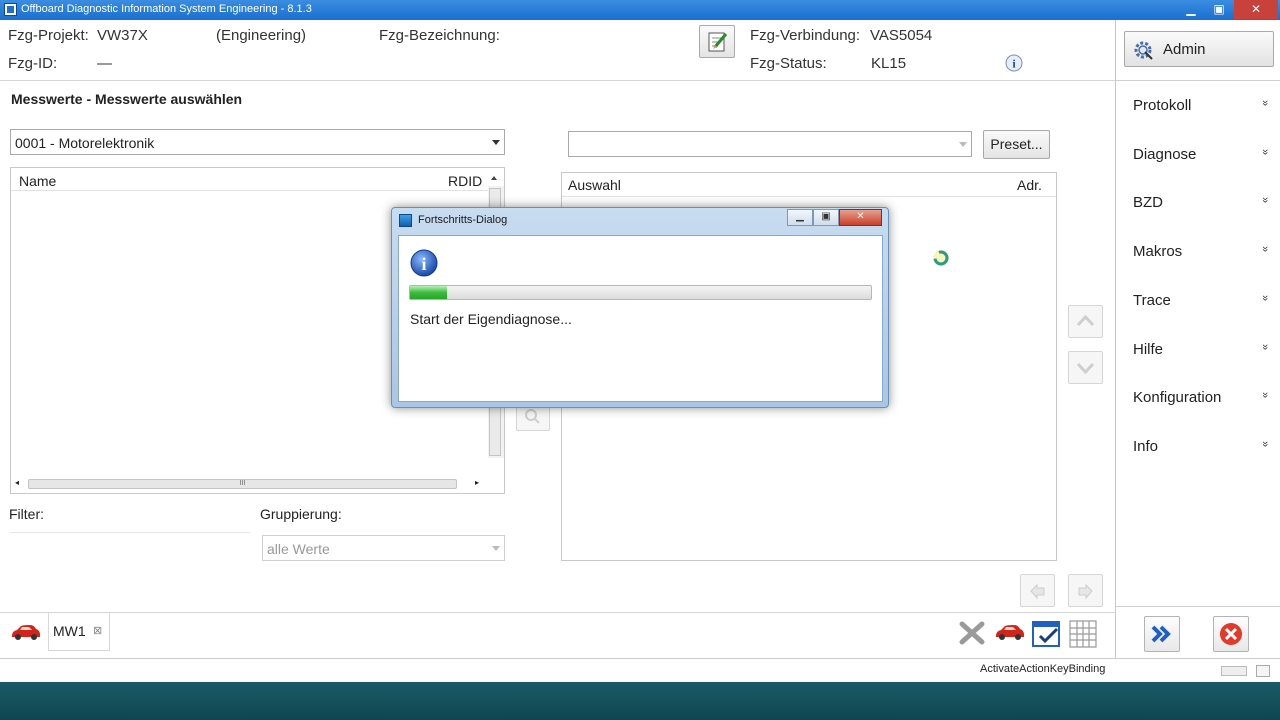  Describe the element at coordinates (972, 633) in the screenshot. I see `tools-icon` at that location.